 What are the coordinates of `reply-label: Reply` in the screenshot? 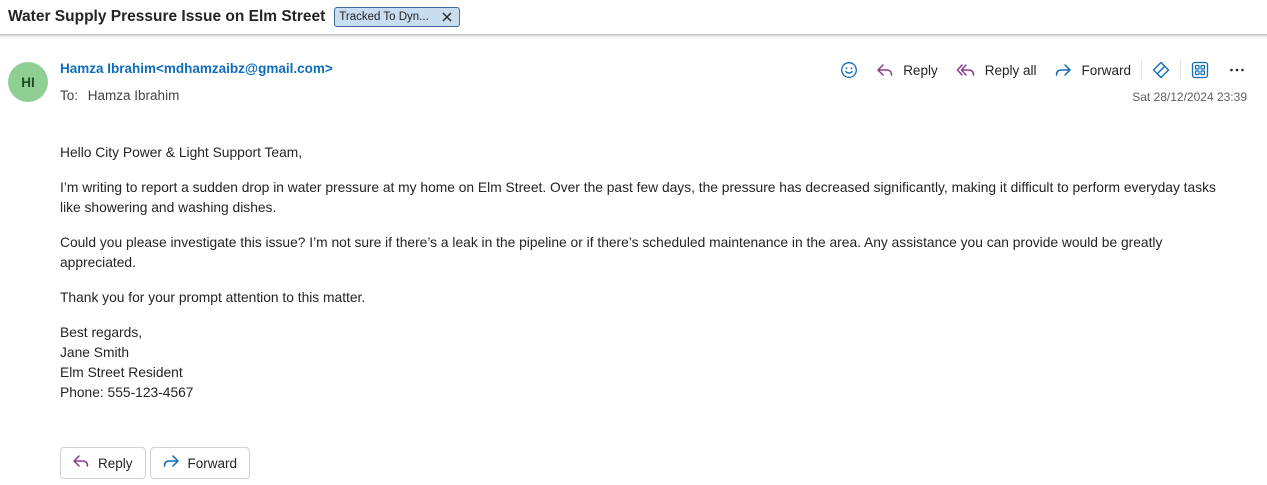 It's located at (920, 70).